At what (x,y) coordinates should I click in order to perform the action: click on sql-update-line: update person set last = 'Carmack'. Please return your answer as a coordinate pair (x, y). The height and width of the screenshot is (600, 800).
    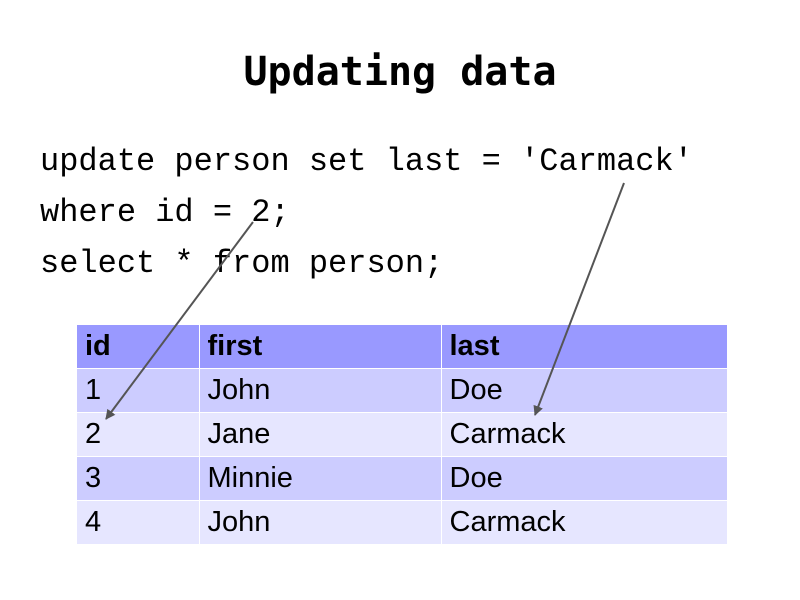
    Looking at the image, I should click on (366, 161).